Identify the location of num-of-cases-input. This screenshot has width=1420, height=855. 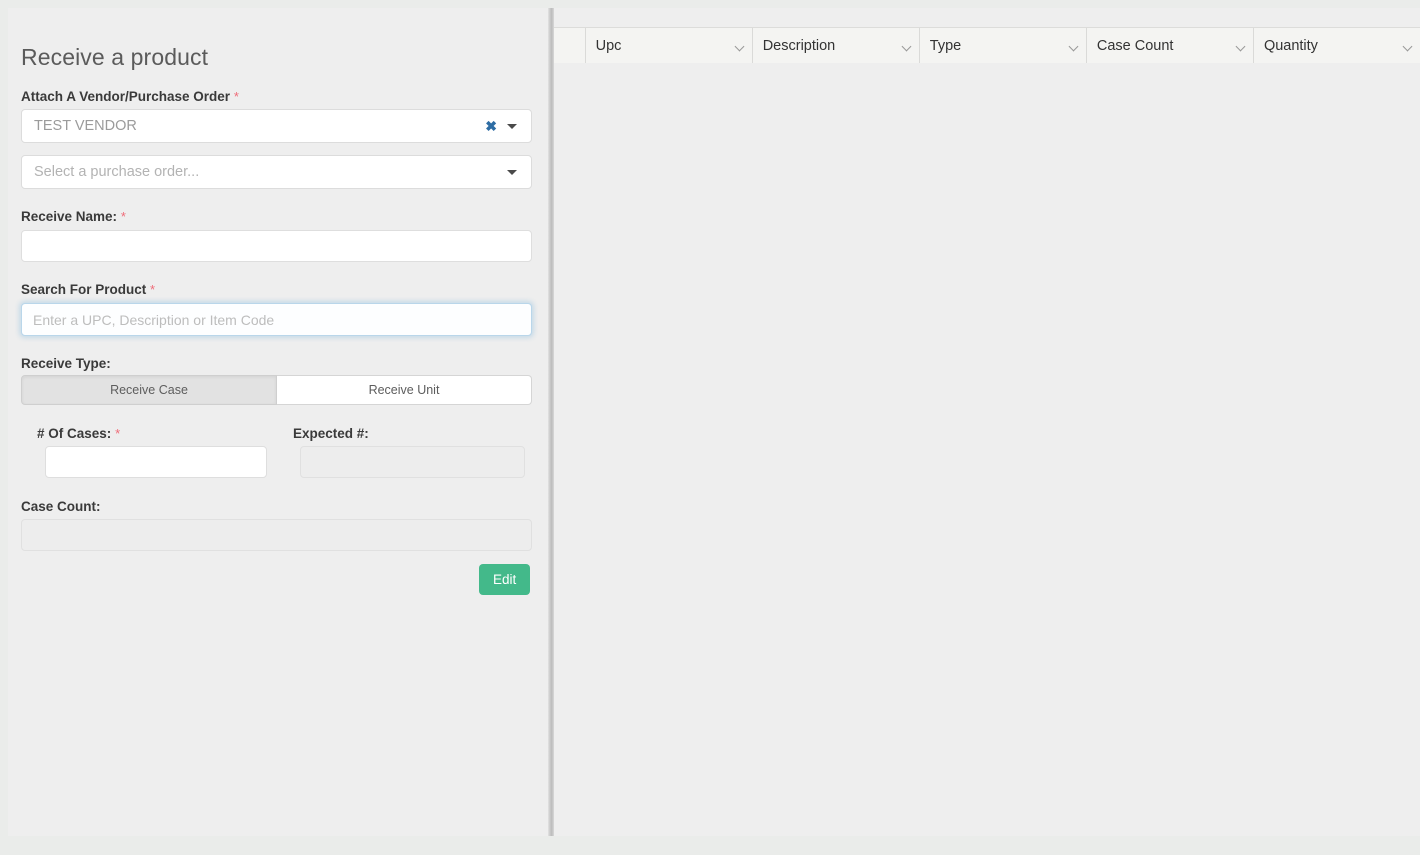
(156, 462).